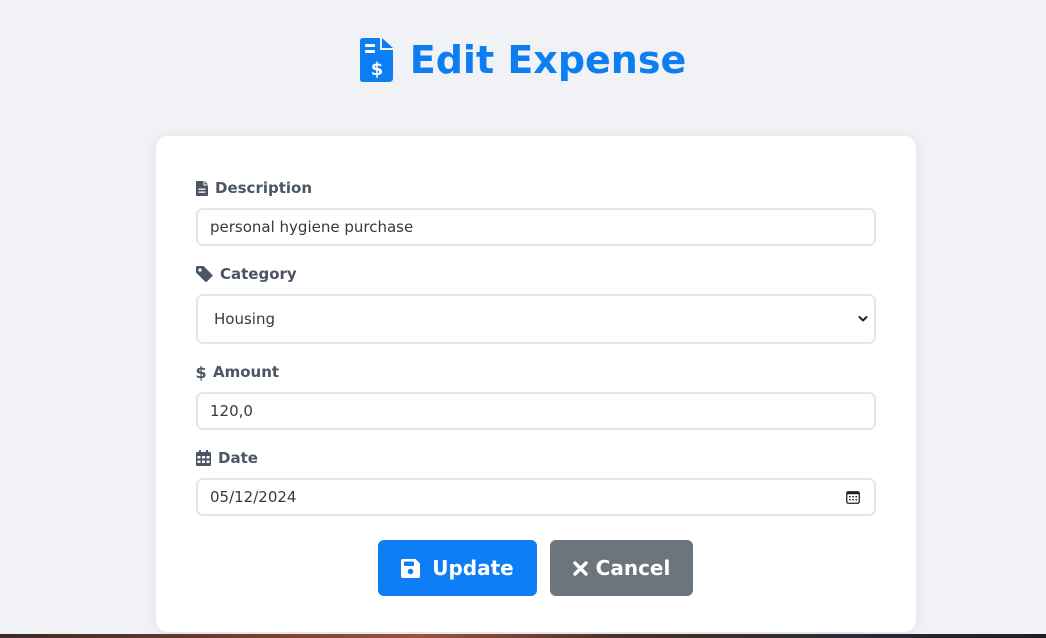 The image size is (1046, 638). I want to click on file-icon, so click(202, 188).